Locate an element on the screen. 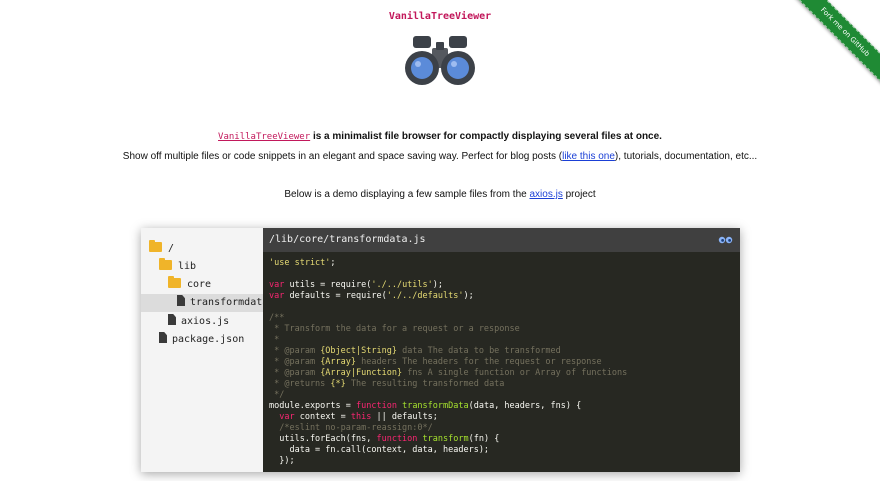 The height and width of the screenshot is (481, 880). demo-caption-after: project is located at coordinates (579, 194).